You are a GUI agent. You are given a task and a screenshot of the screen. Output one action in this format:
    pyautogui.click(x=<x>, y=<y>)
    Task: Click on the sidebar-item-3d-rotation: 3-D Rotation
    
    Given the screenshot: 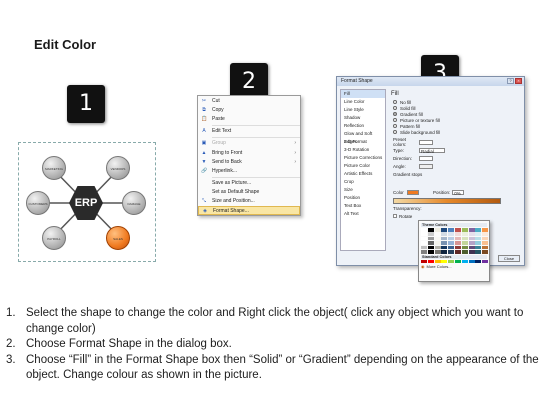 What is the action you would take?
    pyautogui.click(x=363, y=150)
    